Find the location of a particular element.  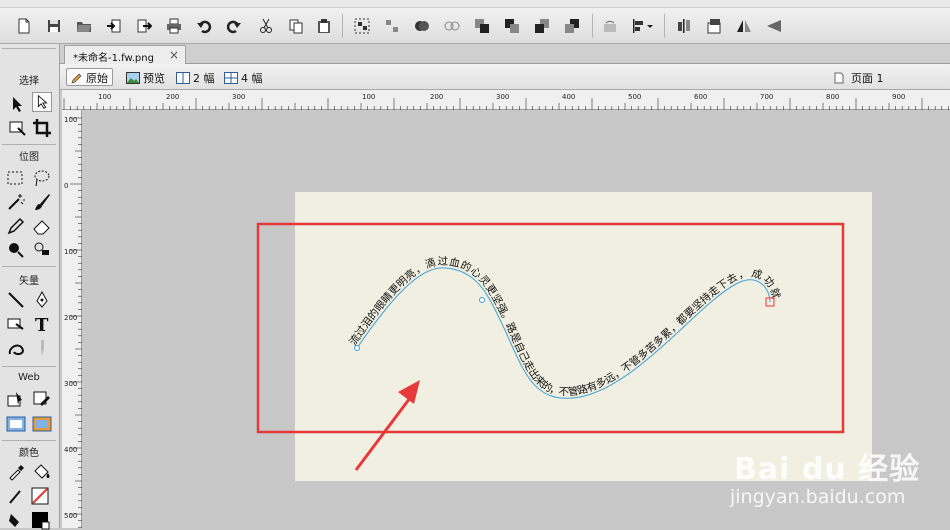

fill-color-icon is located at coordinates (16, 520).